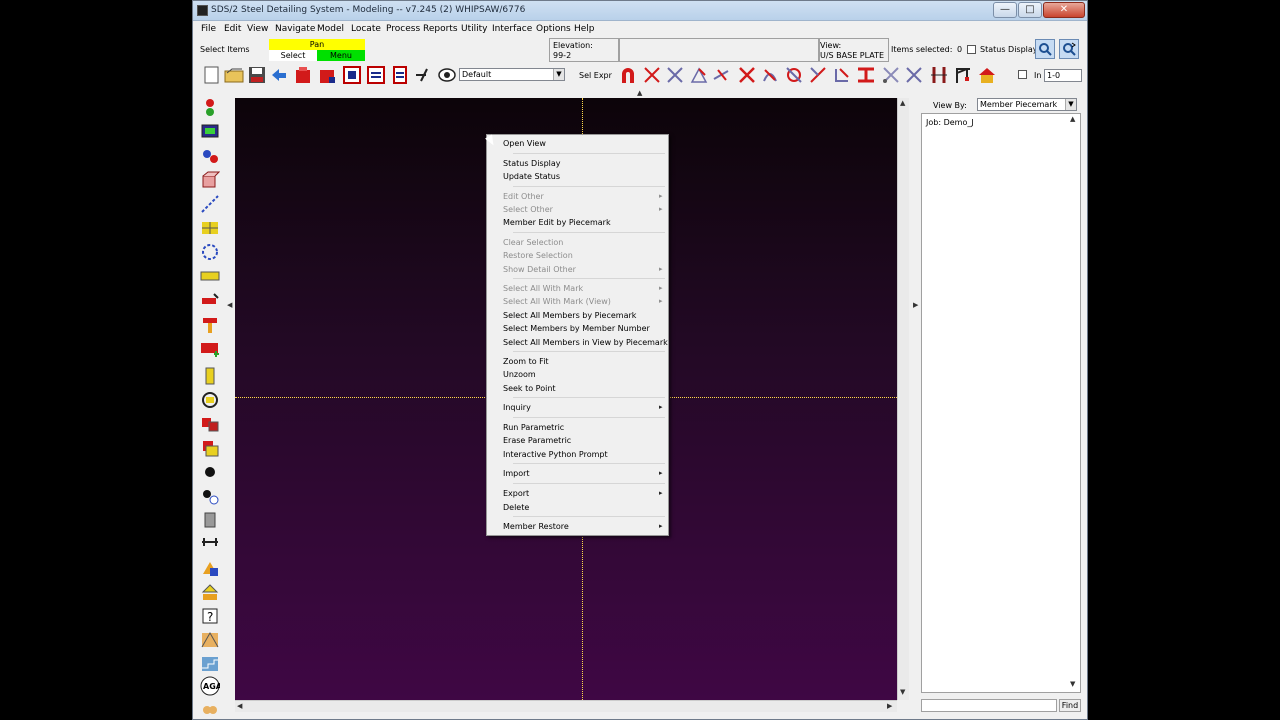 Image resolution: width=1280 pixels, height=720 pixels. I want to click on truss-icon, so click(210, 640).